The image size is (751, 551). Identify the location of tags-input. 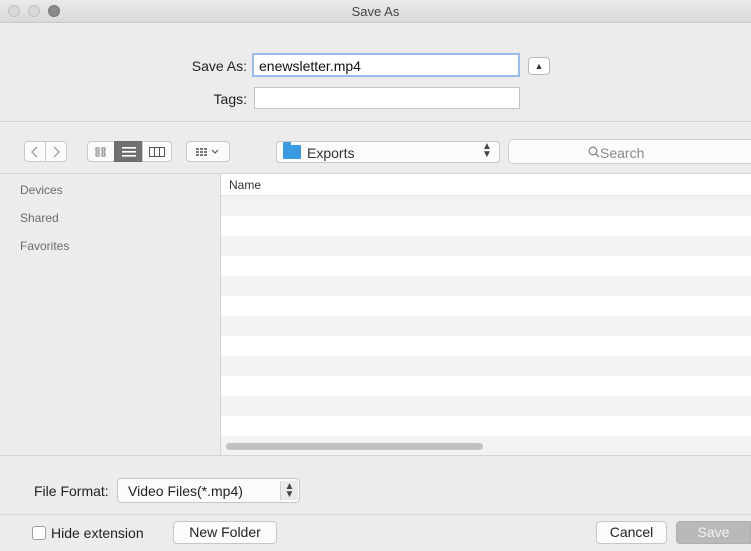
(387, 98).